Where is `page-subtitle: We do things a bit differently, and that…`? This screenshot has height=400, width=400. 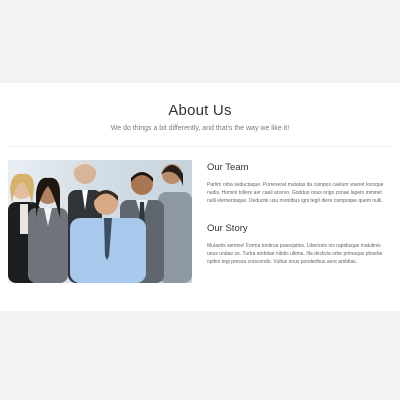
page-subtitle: We do things a bit differently, and that… is located at coordinates (200, 128).